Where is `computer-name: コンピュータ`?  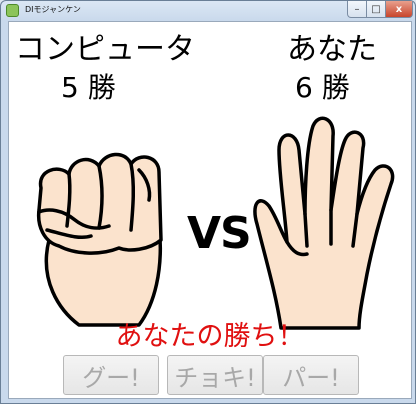 computer-name: コンピュータ is located at coordinates (105, 49).